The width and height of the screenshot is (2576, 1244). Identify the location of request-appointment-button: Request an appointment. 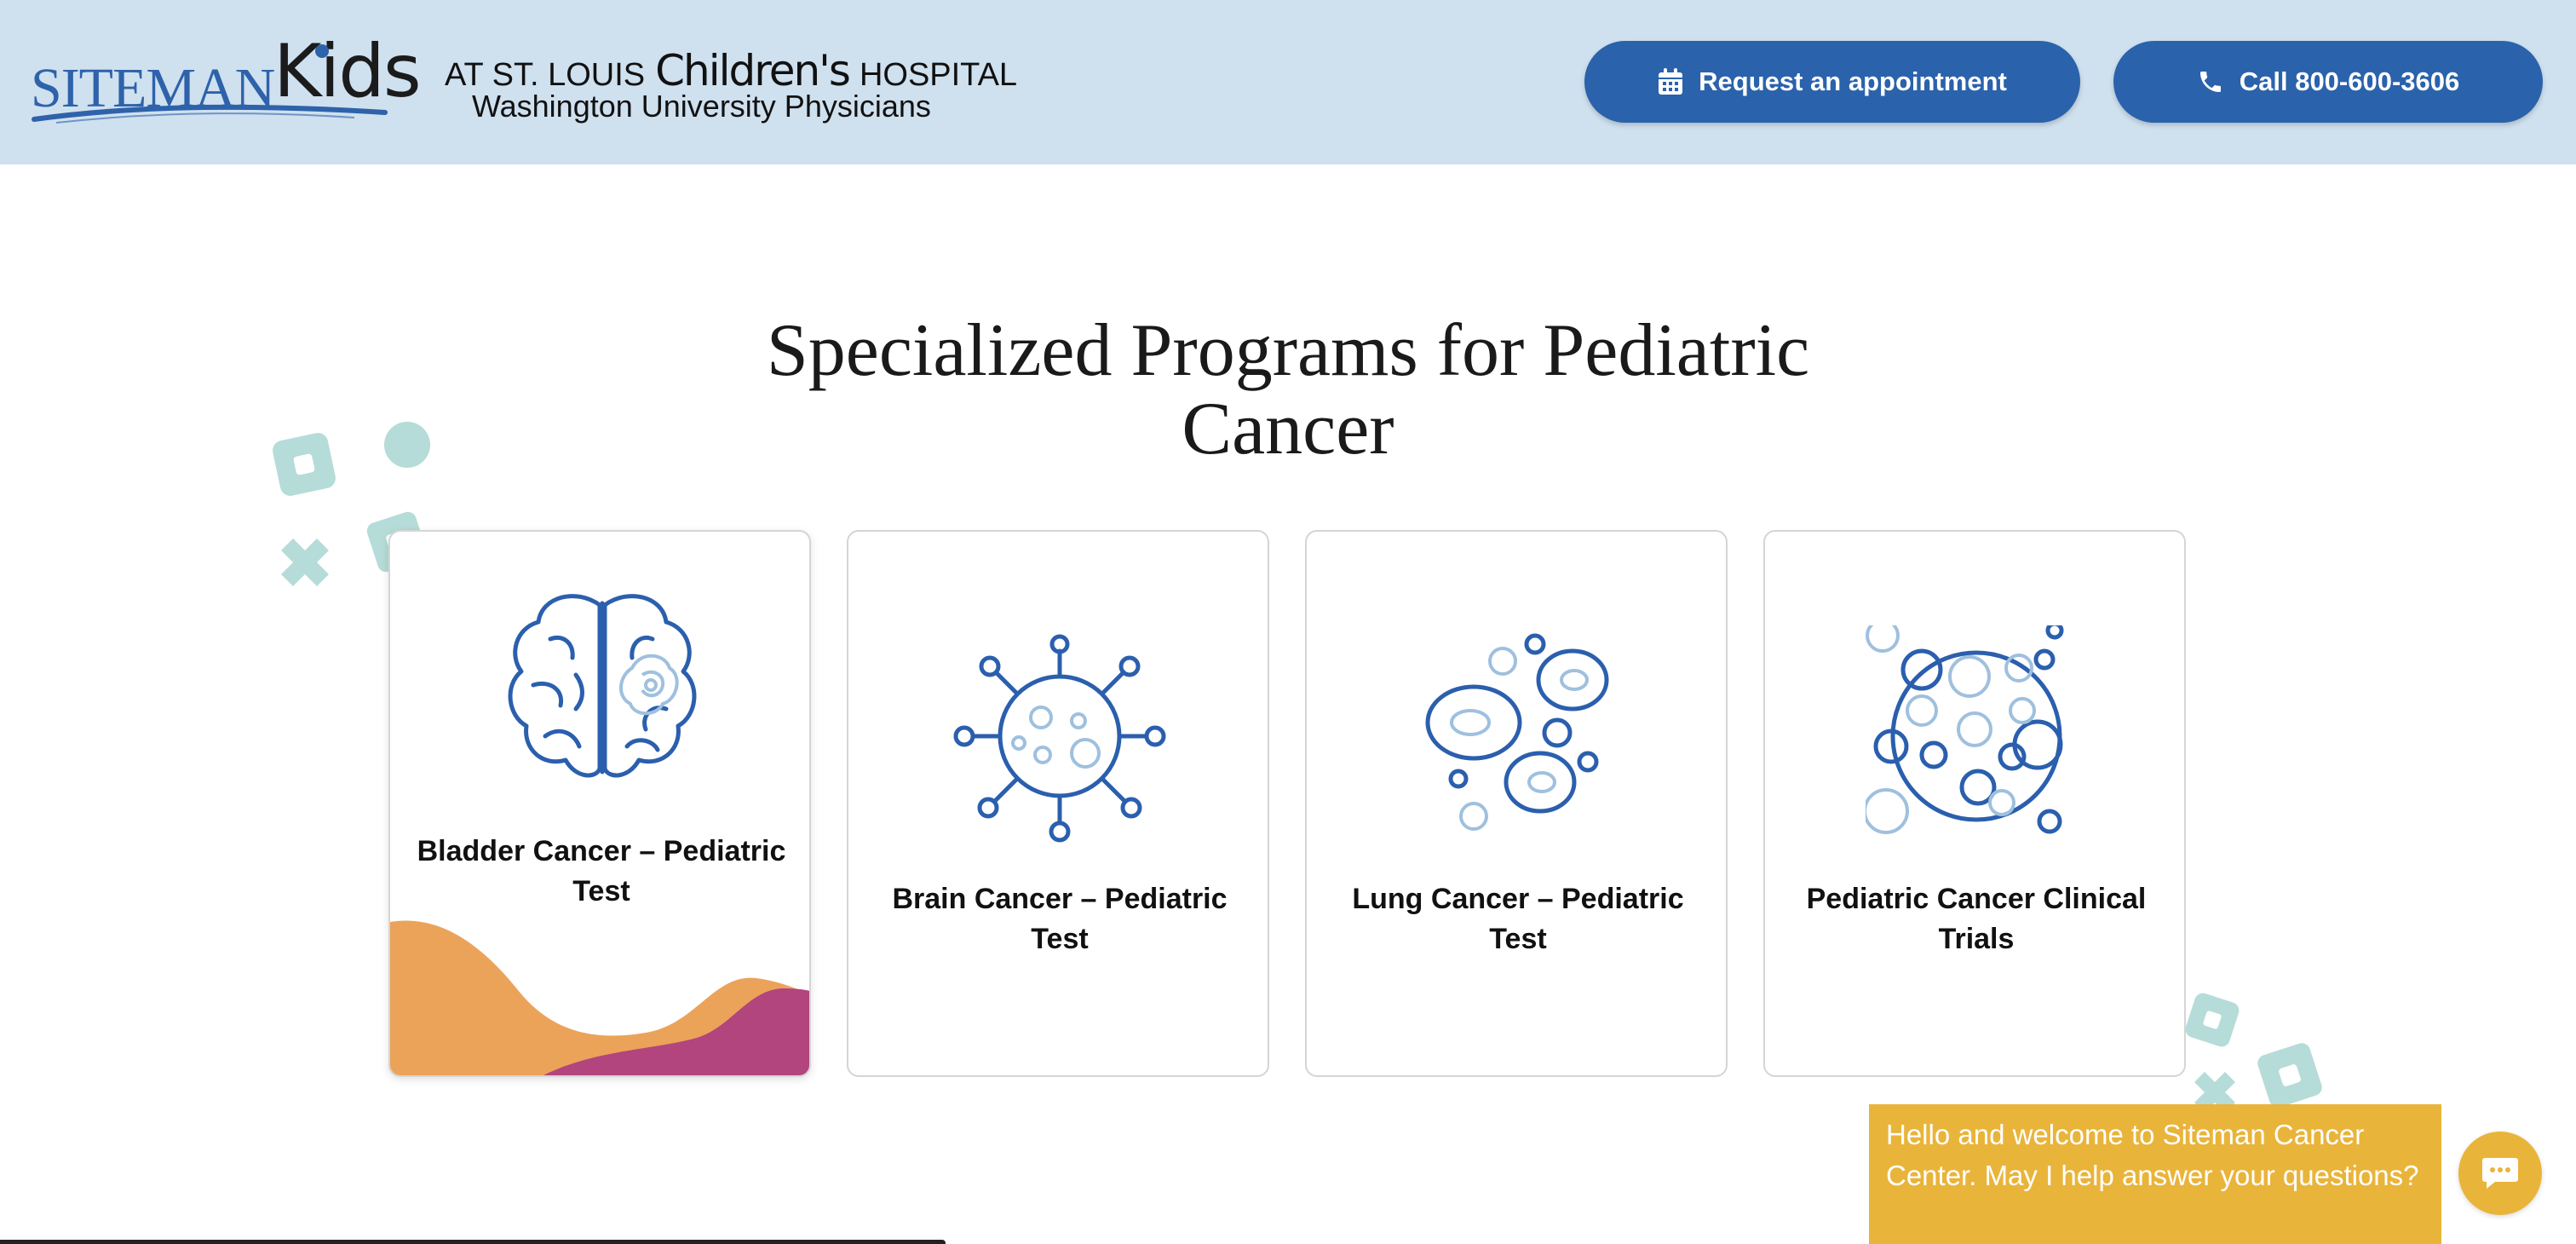
(1832, 82).